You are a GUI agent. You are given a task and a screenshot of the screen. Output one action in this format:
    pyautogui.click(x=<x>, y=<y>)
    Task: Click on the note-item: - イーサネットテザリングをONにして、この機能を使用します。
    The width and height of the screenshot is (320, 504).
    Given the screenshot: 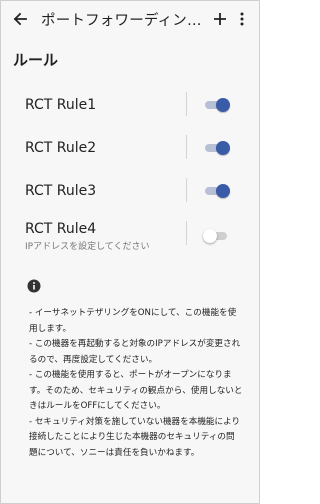 What is the action you would take?
    pyautogui.click(x=133, y=321)
    